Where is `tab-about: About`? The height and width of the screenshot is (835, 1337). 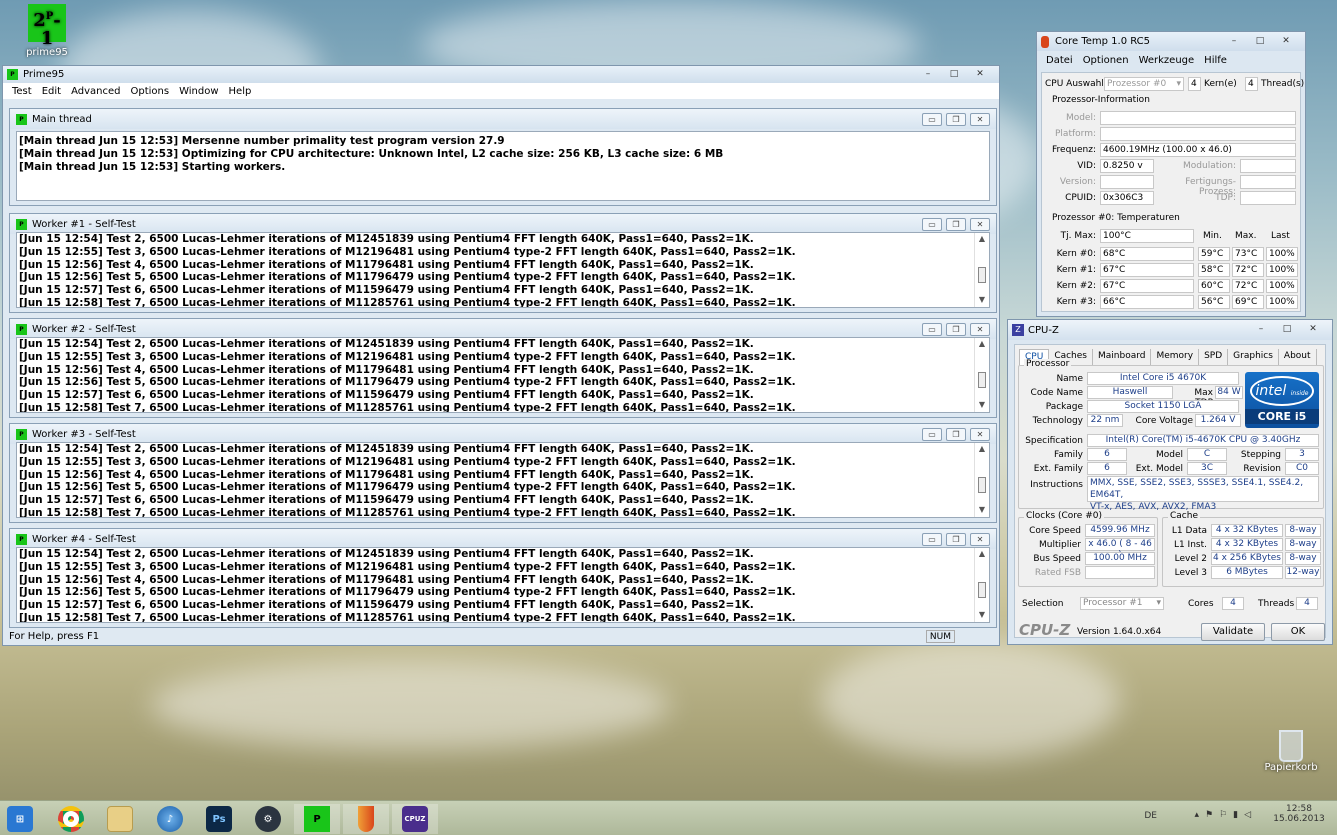
tab-about: About is located at coordinates (1298, 357).